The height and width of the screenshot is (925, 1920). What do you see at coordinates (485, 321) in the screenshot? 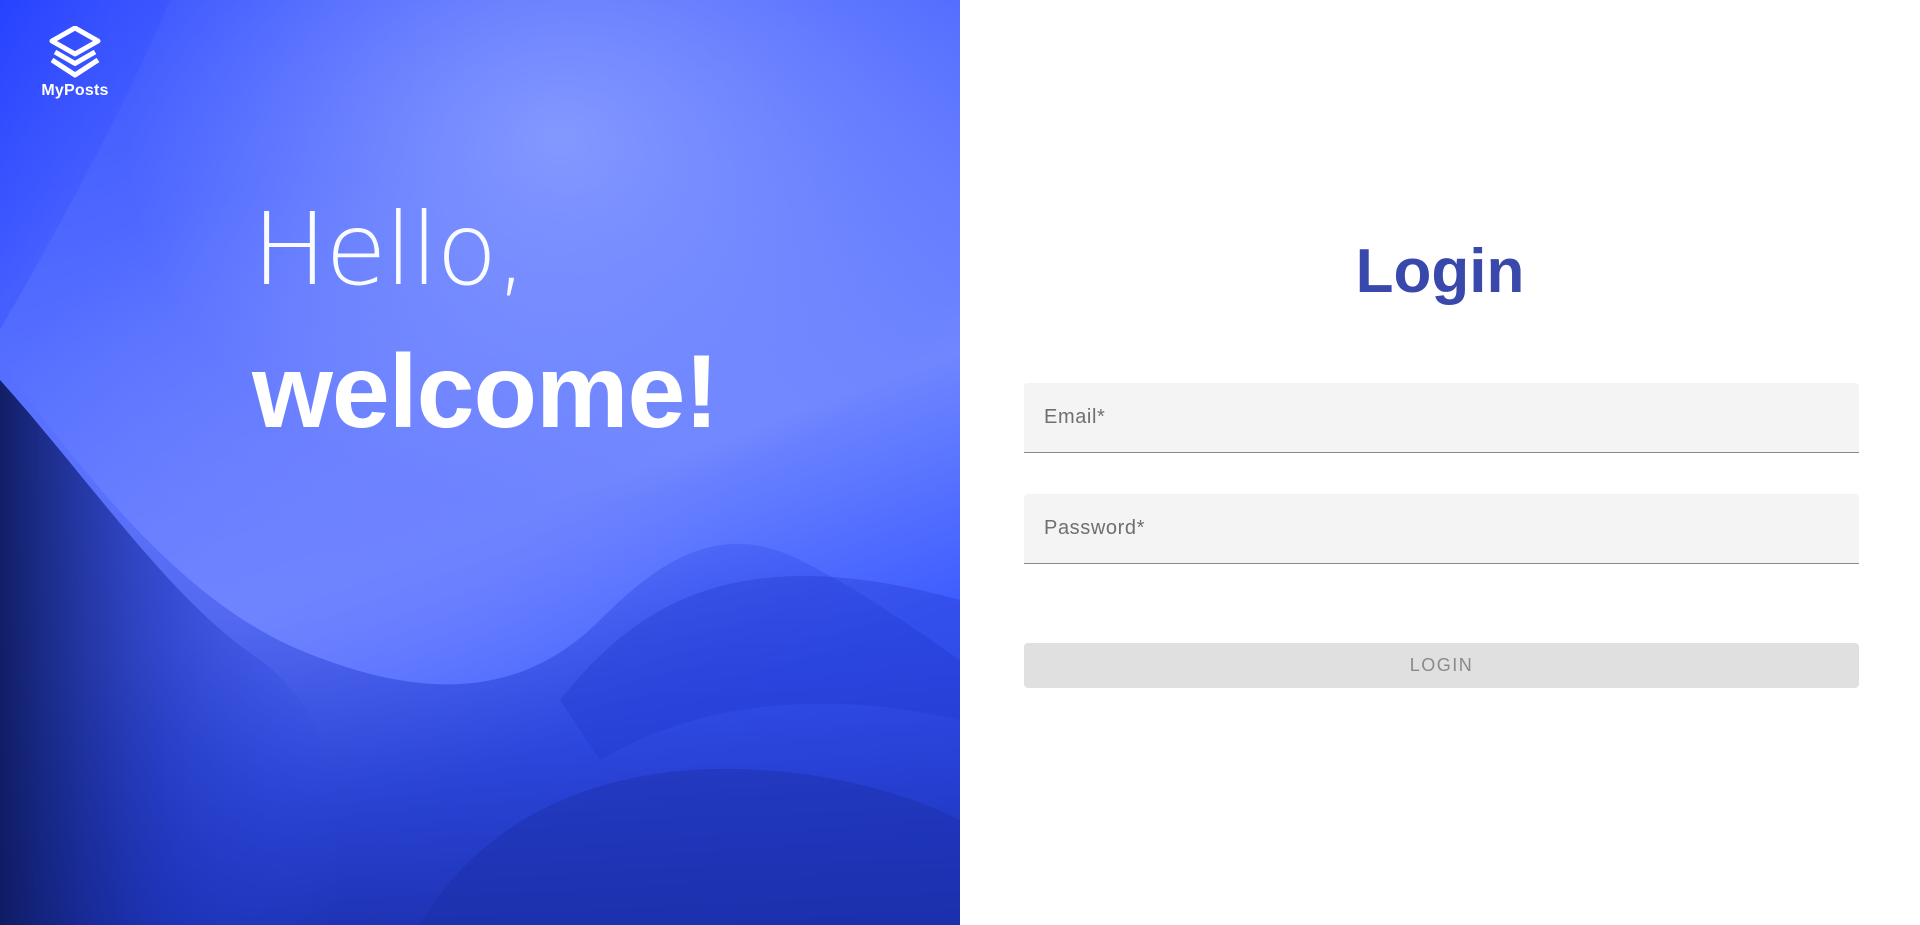
I see `greeting: Hello, welcome!` at bounding box center [485, 321].